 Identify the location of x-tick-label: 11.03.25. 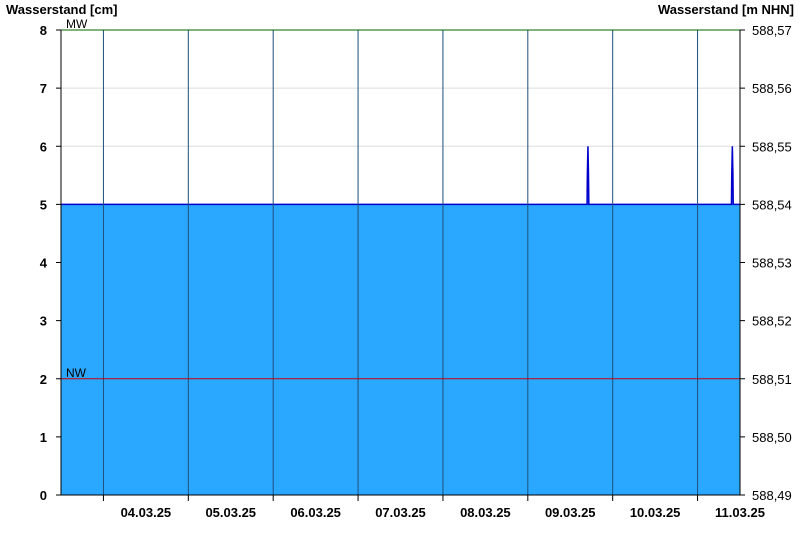
(740, 512).